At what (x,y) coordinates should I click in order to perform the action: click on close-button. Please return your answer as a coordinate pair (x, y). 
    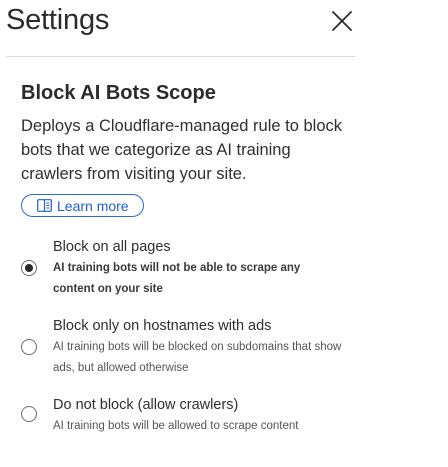
    Looking at the image, I should click on (342, 21).